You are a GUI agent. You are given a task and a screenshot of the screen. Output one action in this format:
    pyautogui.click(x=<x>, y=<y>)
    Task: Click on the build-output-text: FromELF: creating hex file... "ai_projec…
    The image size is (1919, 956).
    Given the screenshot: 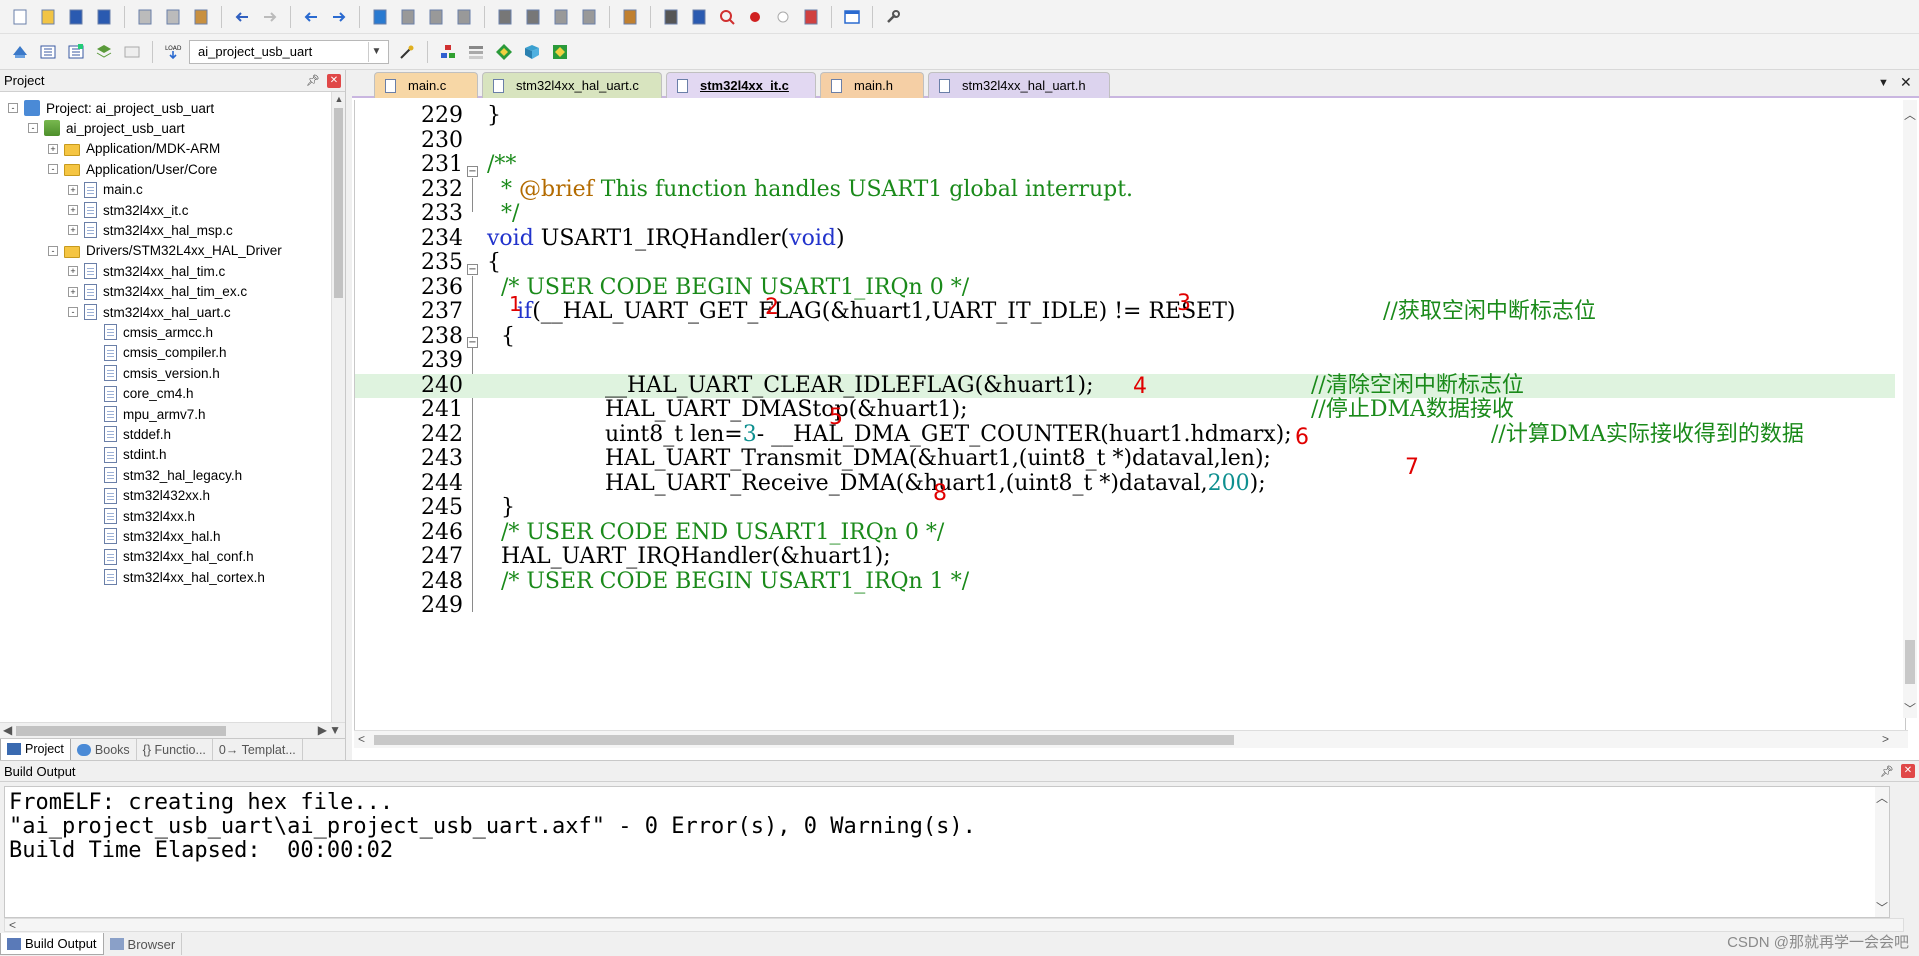 What is the action you would take?
    pyautogui.click(x=947, y=852)
    